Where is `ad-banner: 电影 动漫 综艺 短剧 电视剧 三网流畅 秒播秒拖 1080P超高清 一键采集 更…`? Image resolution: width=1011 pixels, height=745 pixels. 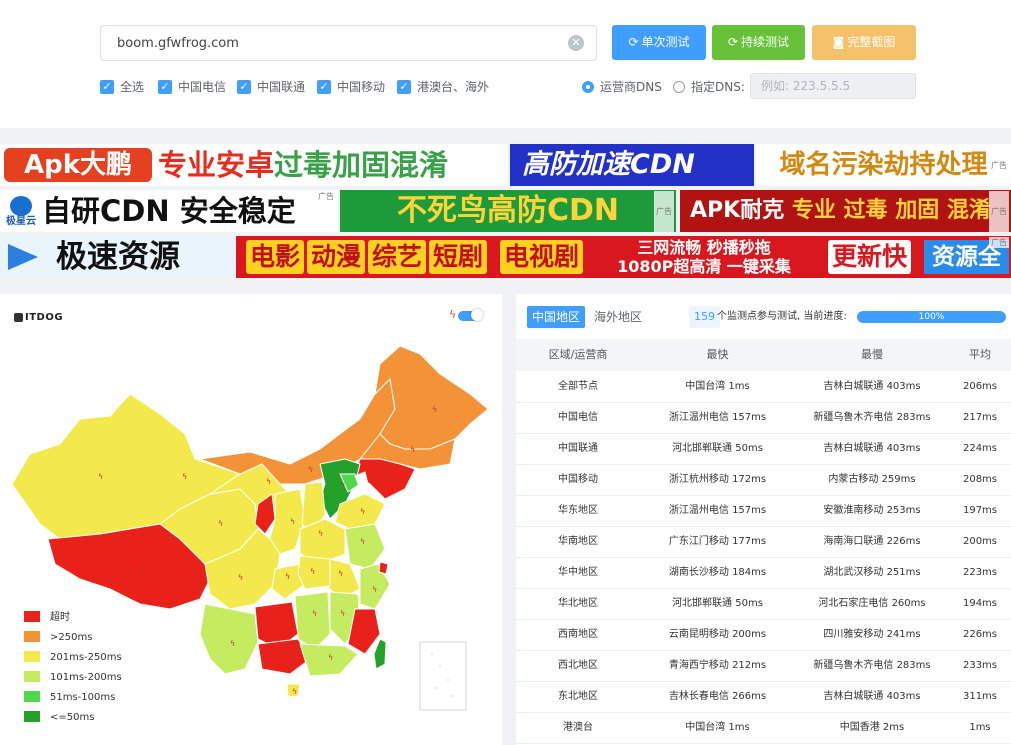 ad-banner: 电影 动漫 综艺 短剧 电视剧 三网流畅 秒播秒拖 1080P超高清 一键采集 更… is located at coordinates (623, 257).